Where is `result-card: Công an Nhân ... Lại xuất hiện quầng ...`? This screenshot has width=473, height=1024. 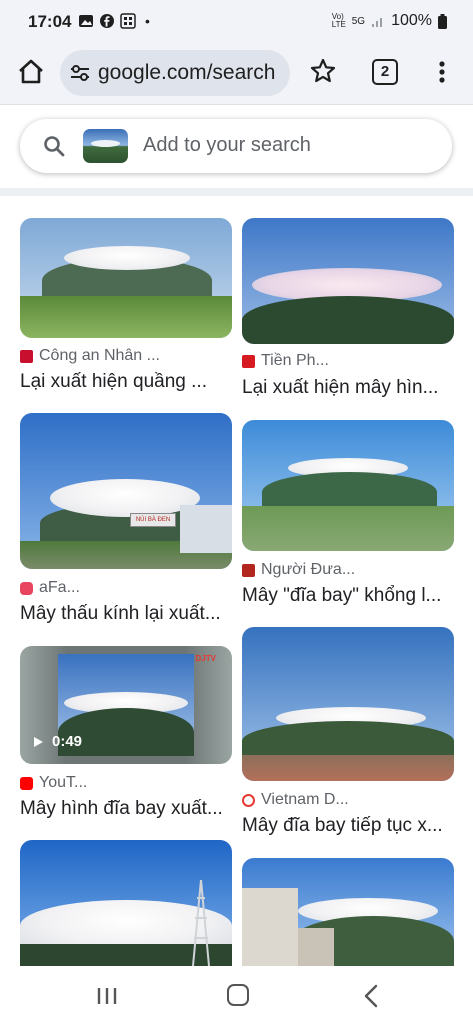
result-card: Công an Nhân ... Lại xuất hiện quầng ... is located at coordinates (126, 308).